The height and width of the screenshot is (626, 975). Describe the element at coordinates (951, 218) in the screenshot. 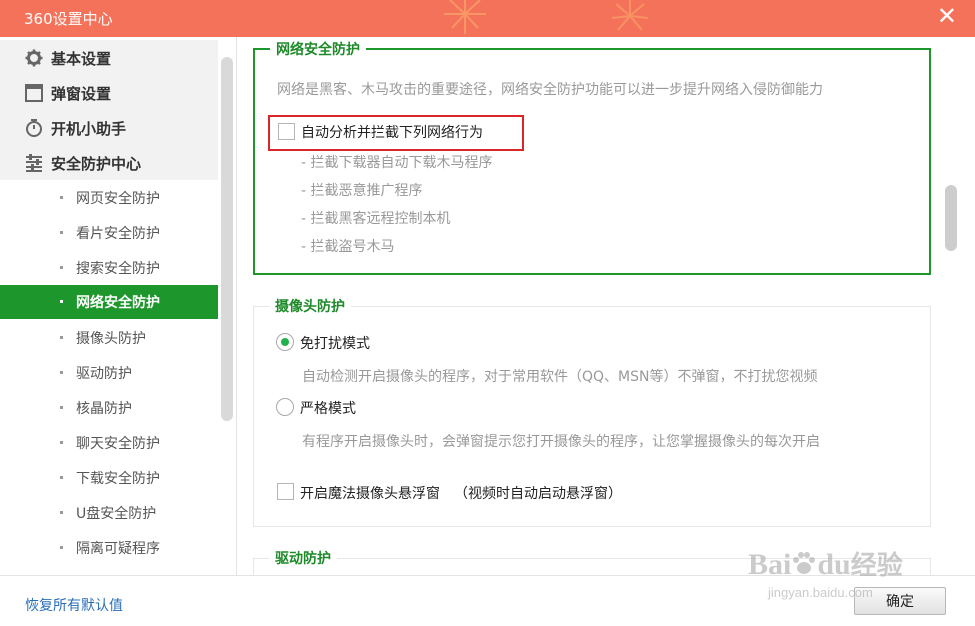

I see `main-scrollbar-thumb` at that location.